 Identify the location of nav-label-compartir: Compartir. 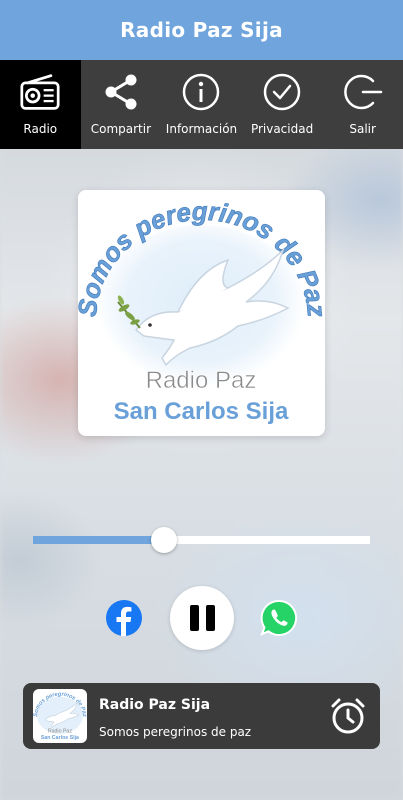
(121, 129).